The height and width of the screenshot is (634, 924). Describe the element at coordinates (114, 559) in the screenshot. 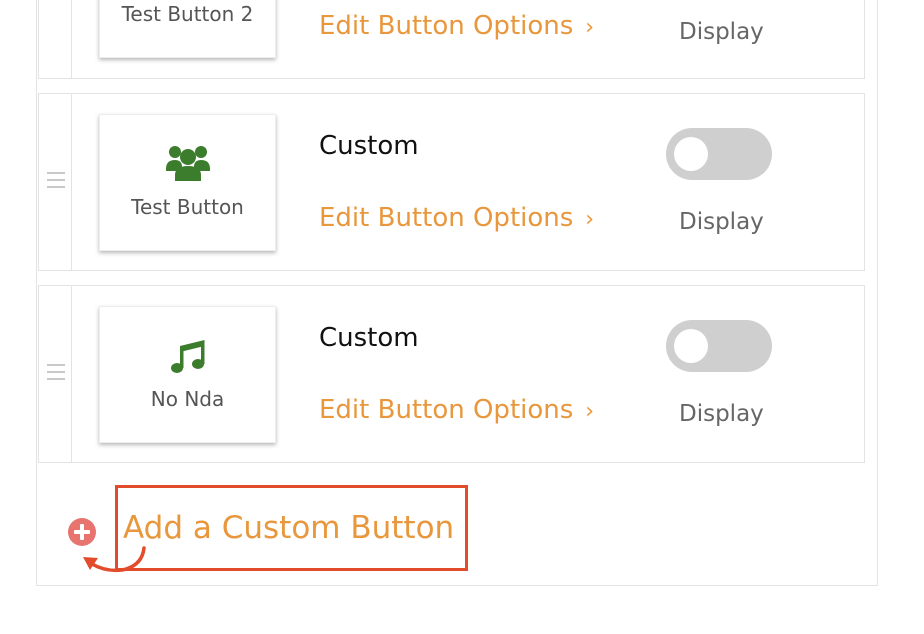

I see `annotation-arrow-icon` at that location.